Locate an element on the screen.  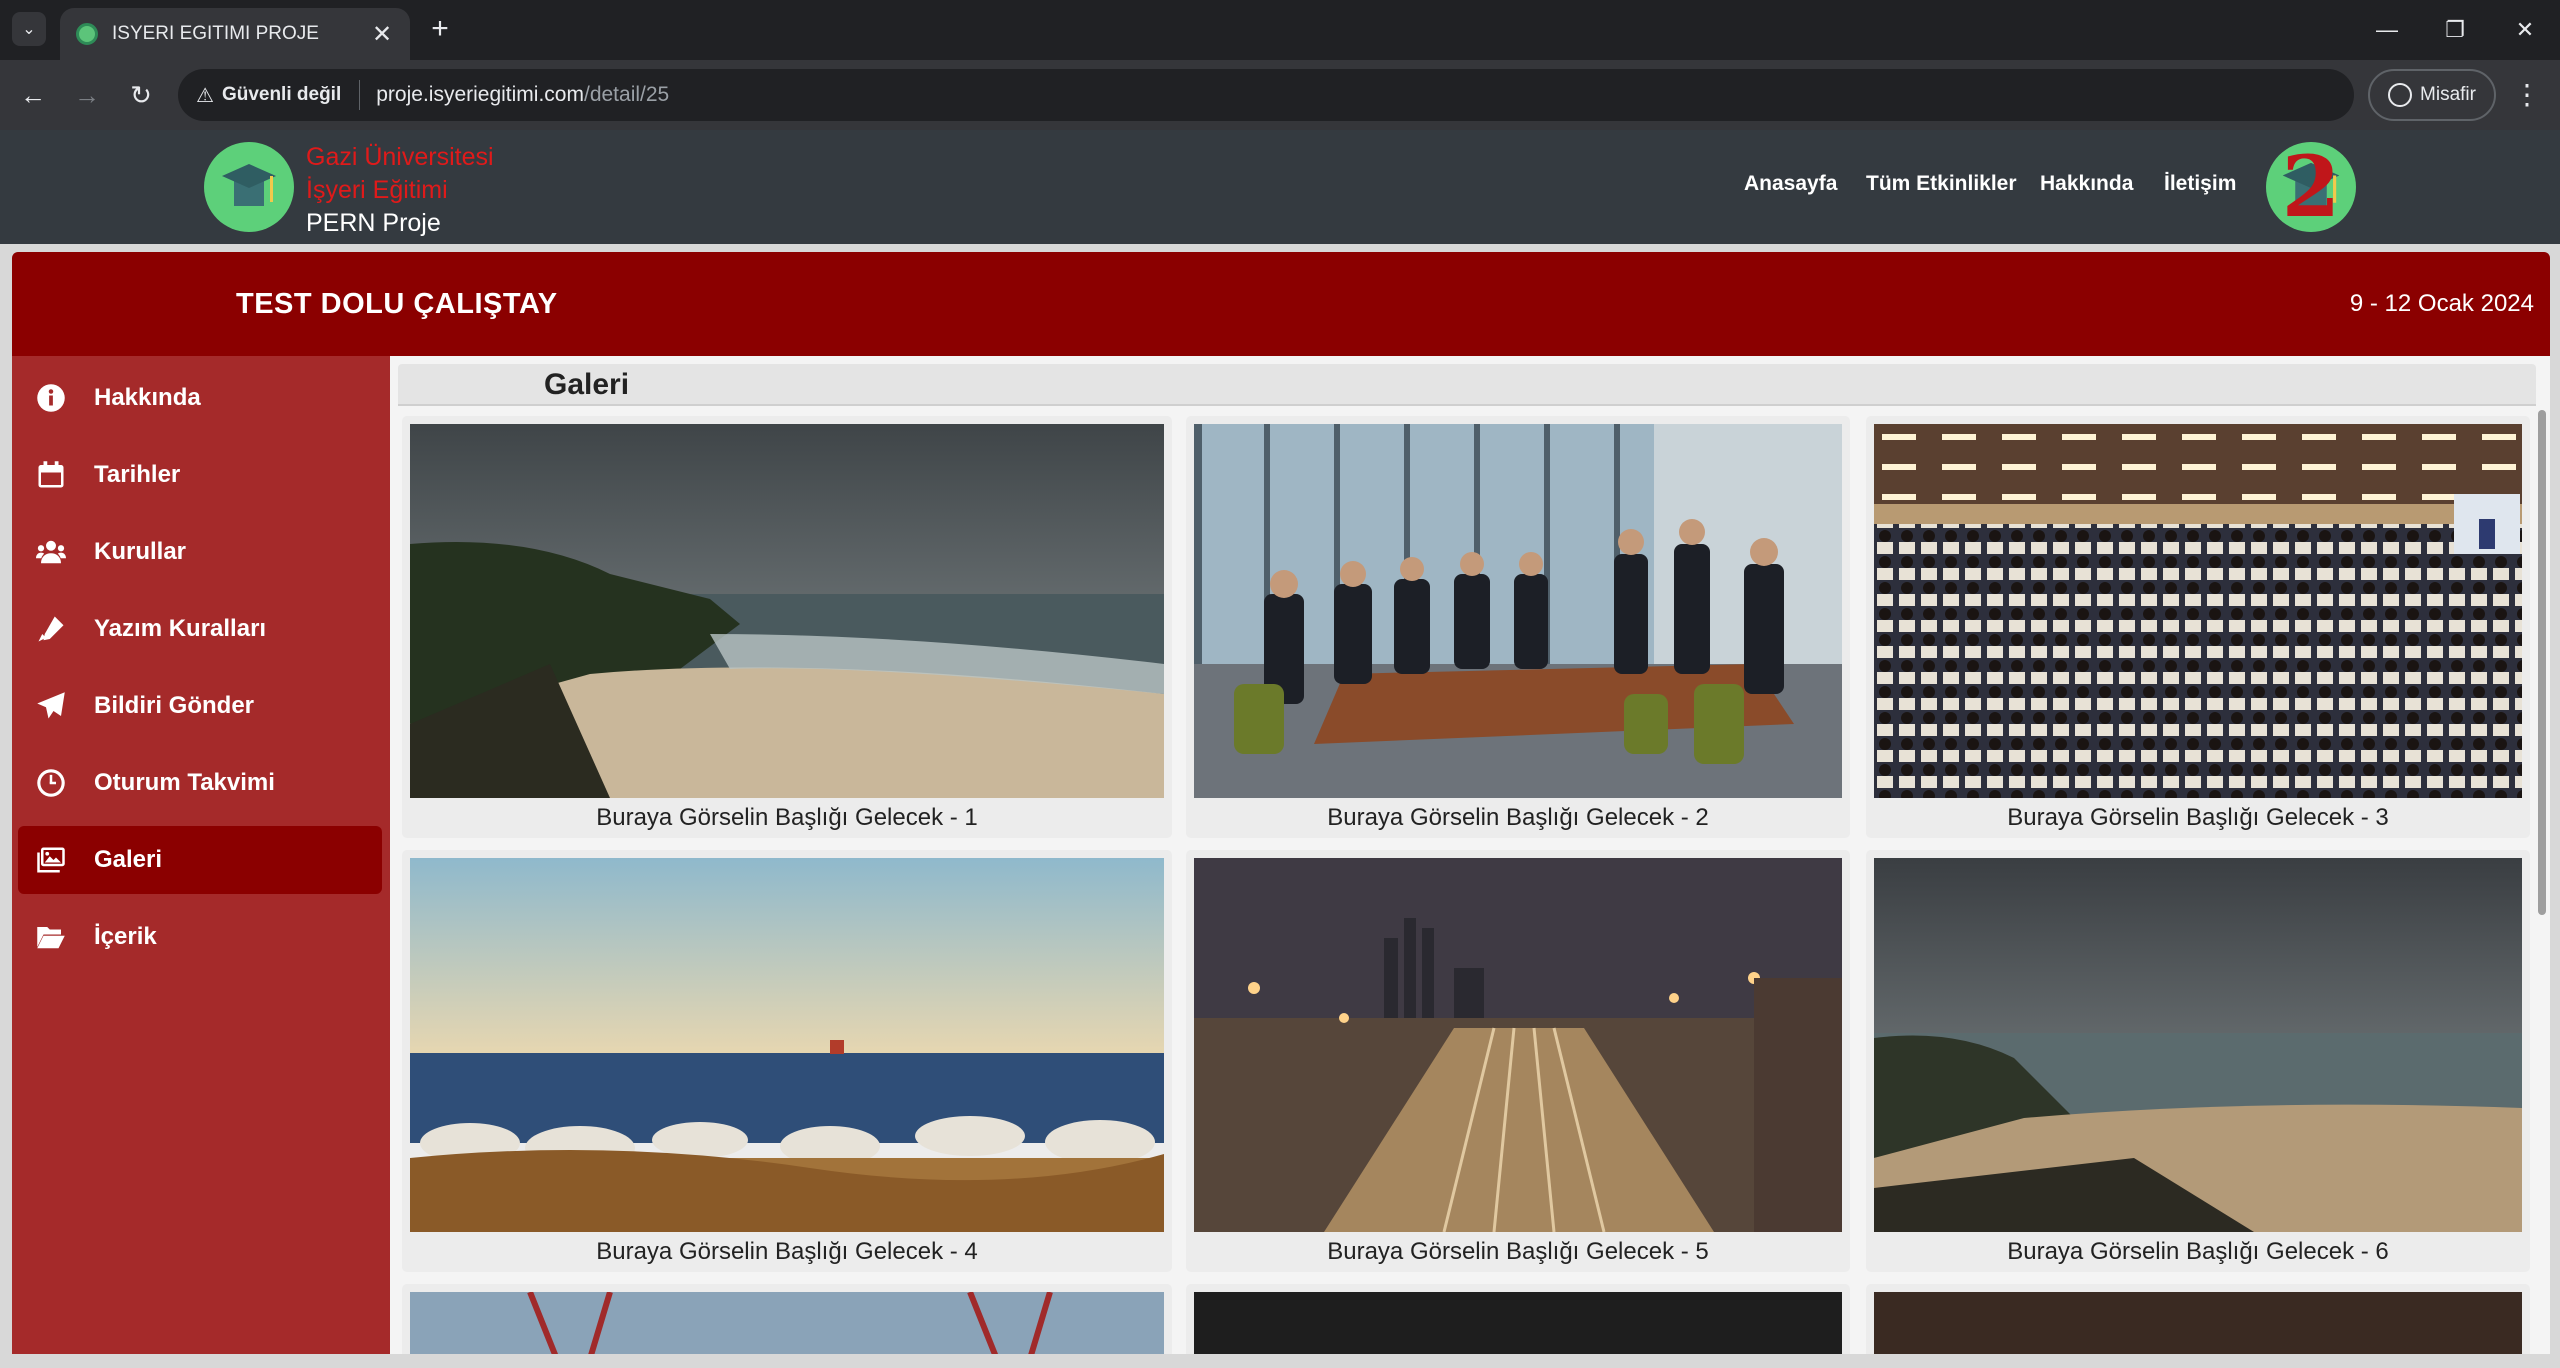
pen-icon is located at coordinates (51, 629).